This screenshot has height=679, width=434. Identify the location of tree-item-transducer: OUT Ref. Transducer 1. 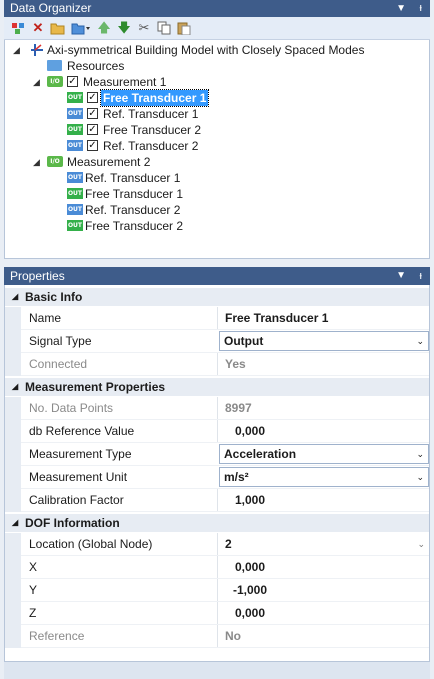
(215, 178).